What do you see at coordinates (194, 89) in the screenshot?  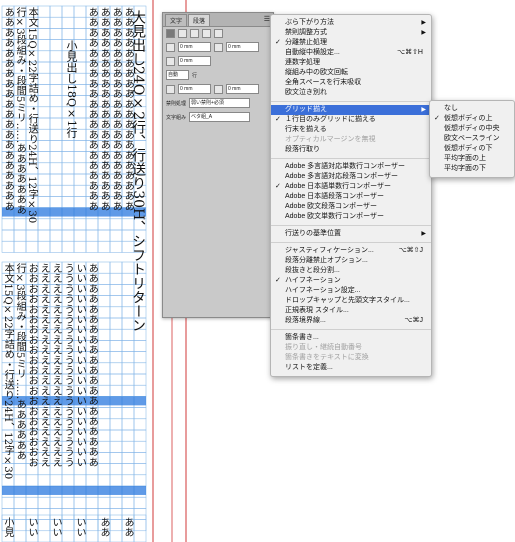 I see `space-before-field: 0 mm` at bounding box center [194, 89].